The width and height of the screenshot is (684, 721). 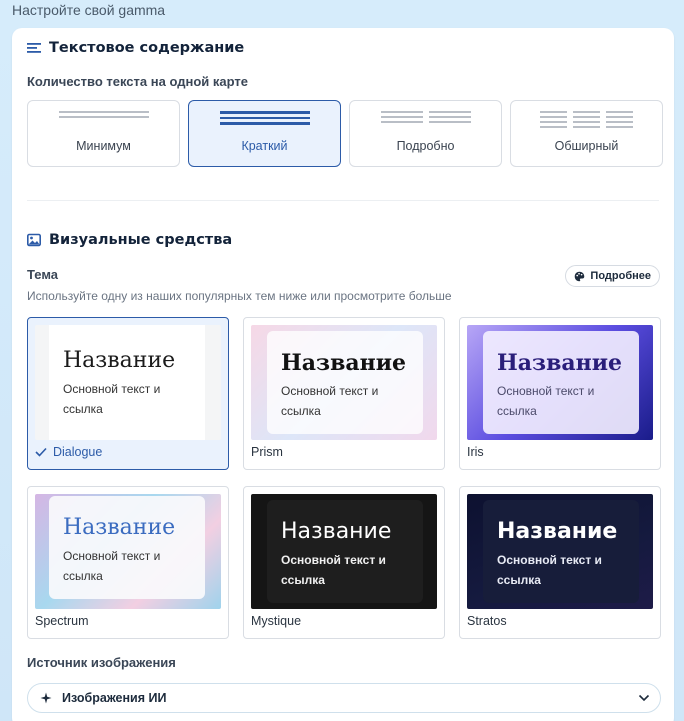 What do you see at coordinates (586, 133) in the screenshot?
I see `text-amount-extensive: Обширный` at bounding box center [586, 133].